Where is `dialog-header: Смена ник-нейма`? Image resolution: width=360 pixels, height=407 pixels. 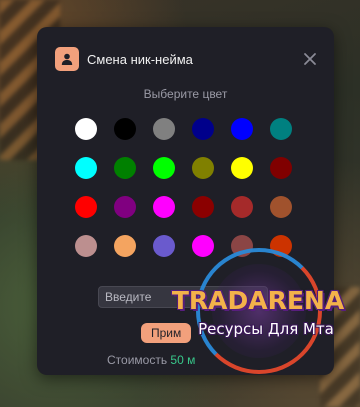
dialog-header: Смена ник-нейма is located at coordinates (187, 59).